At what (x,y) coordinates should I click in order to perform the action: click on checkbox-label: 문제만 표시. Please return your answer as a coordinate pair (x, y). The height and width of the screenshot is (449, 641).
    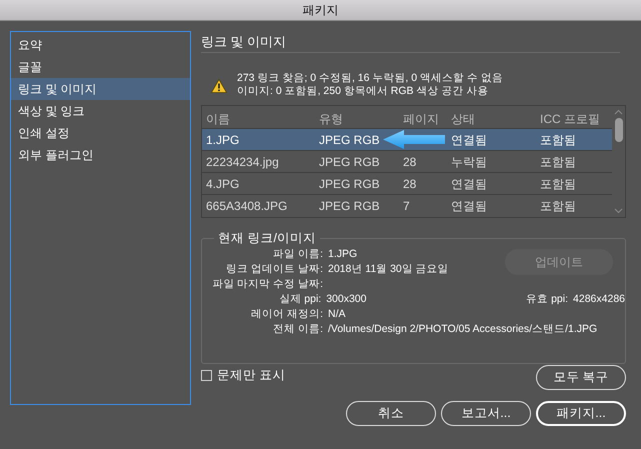
    Looking at the image, I should click on (251, 375).